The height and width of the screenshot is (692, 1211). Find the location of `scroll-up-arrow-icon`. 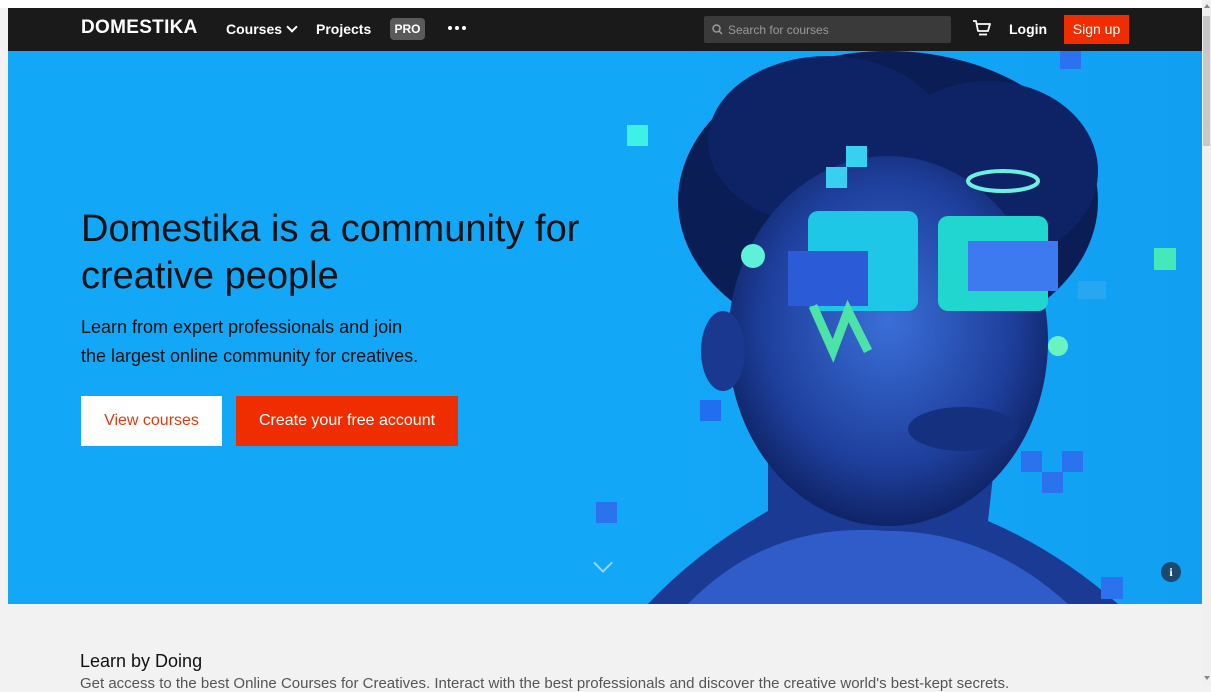

scroll-up-arrow-icon is located at coordinates (1207, 6).